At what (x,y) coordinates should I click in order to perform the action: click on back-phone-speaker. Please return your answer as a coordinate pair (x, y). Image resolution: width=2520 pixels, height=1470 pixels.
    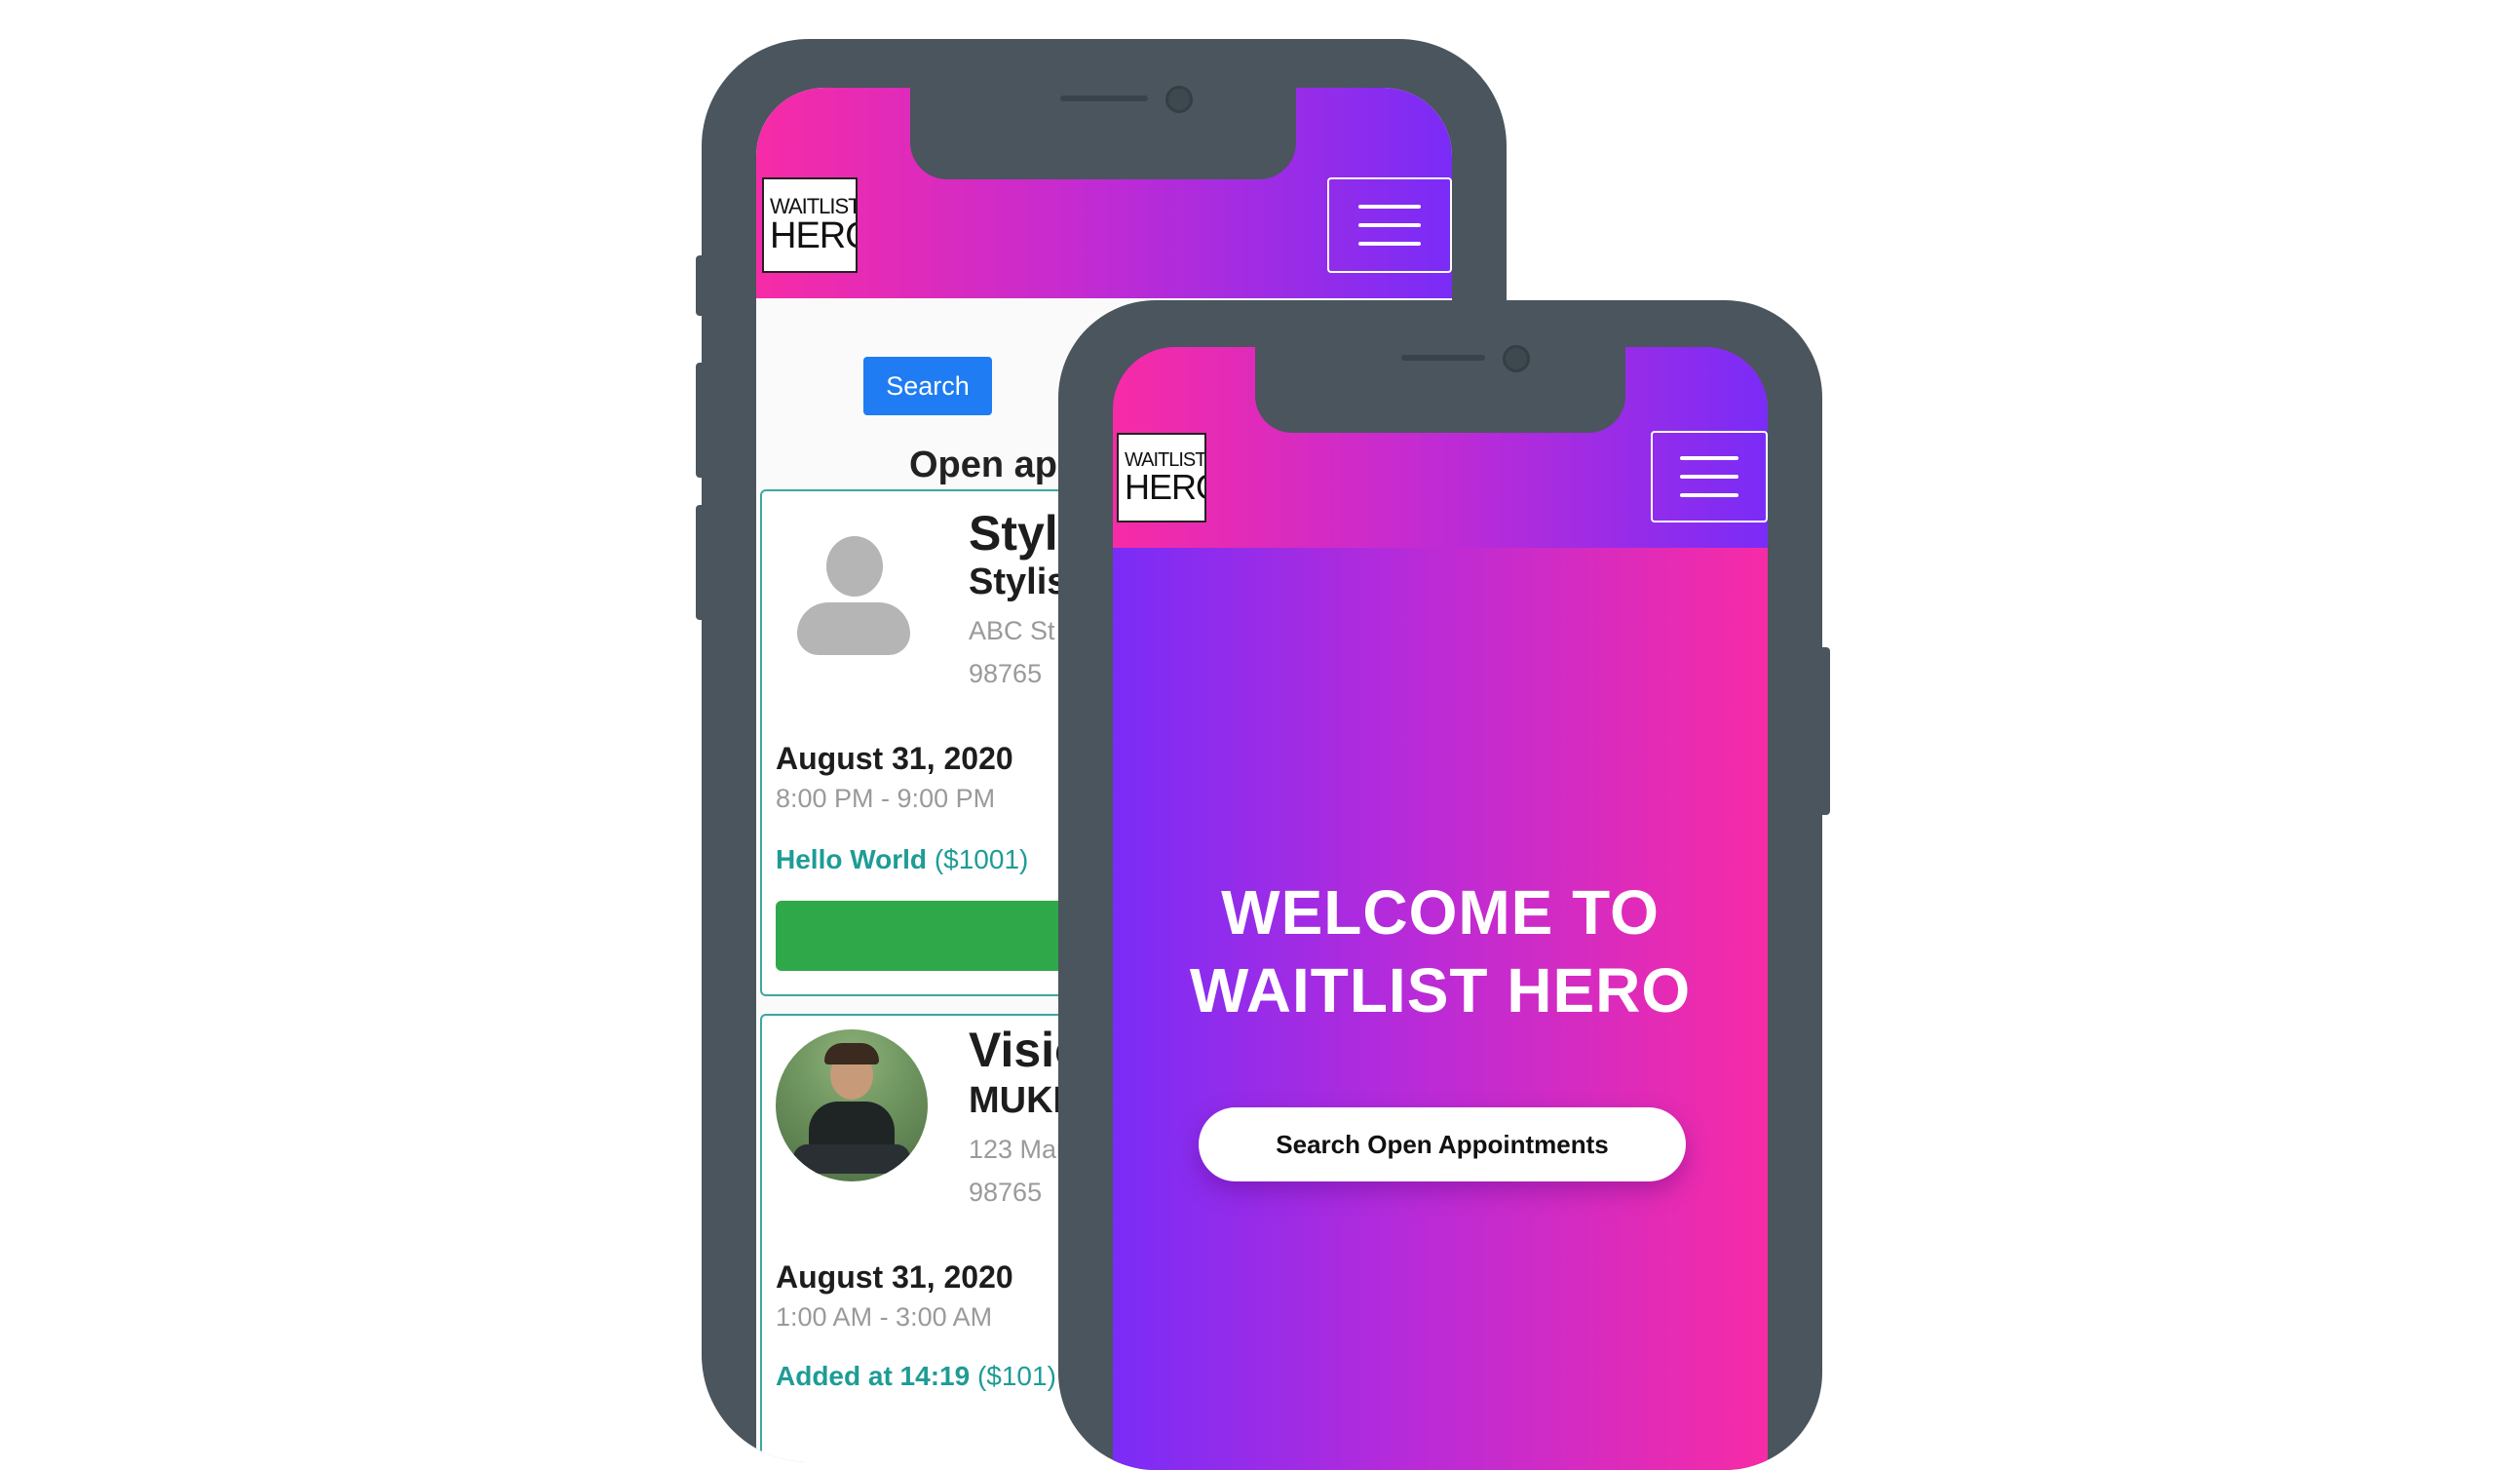
    Looking at the image, I should click on (1104, 98).